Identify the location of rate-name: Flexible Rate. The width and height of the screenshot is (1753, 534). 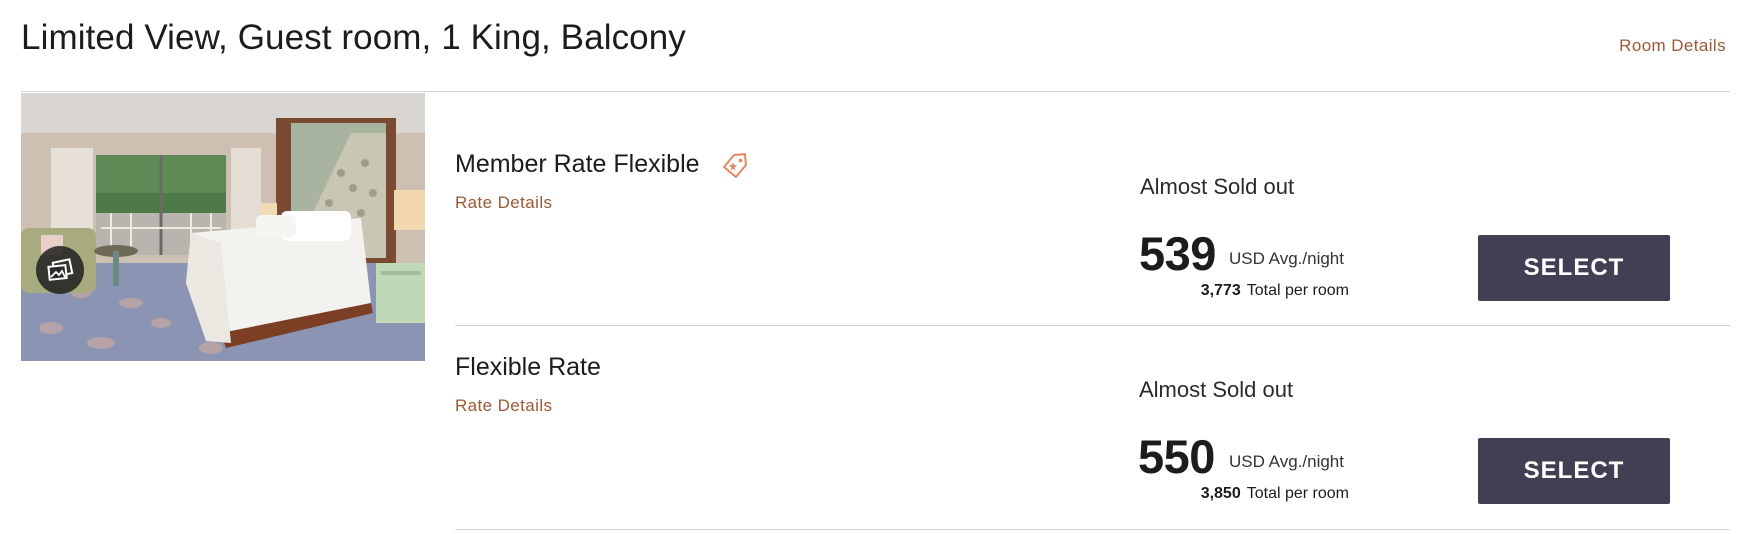
(528, 367).